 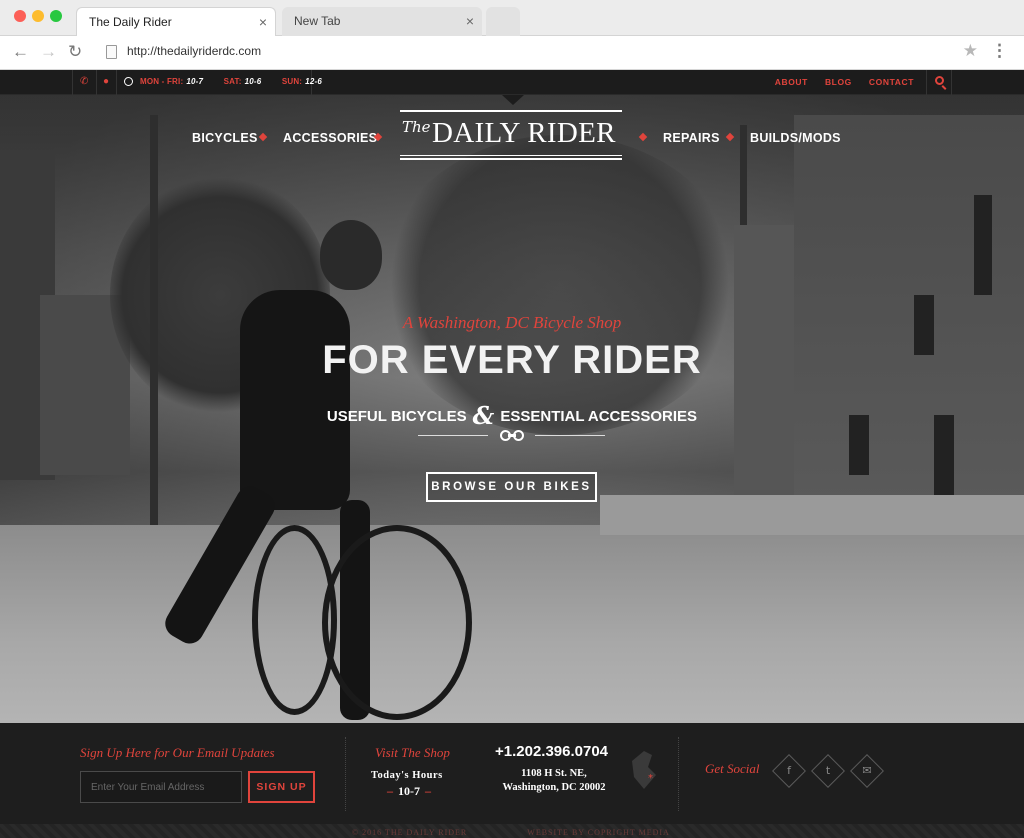 I want to click on email-icon: ✉, so click(x=867, y=770).